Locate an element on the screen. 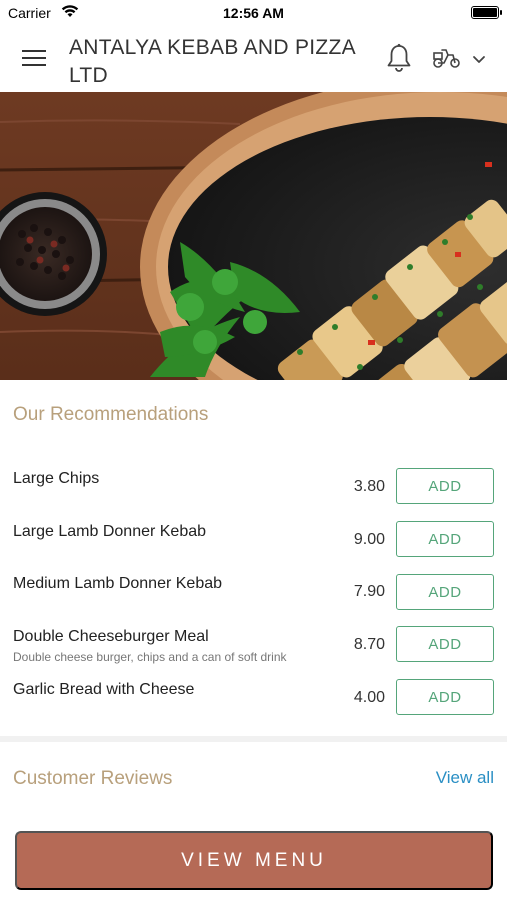  item-price: 9.00 is located at coordinates (369, 539).